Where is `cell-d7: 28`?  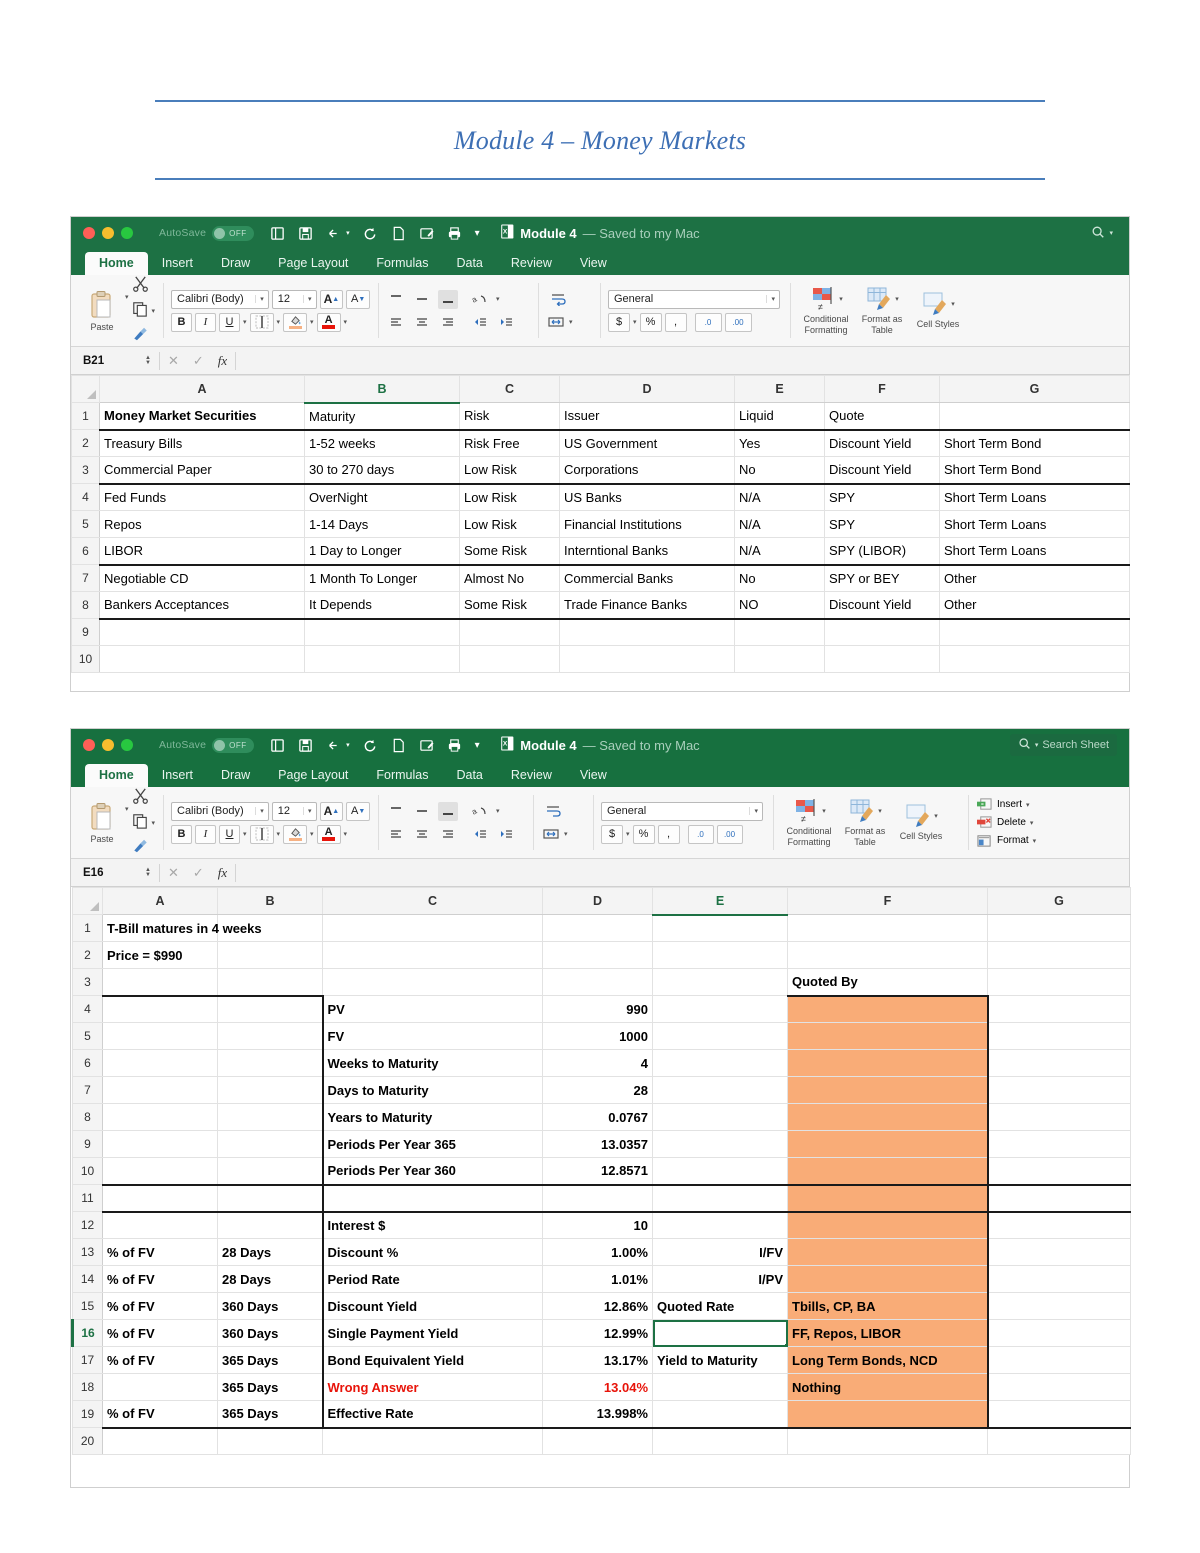
cell-d7: 28 is located at coordinates (597, 1090).